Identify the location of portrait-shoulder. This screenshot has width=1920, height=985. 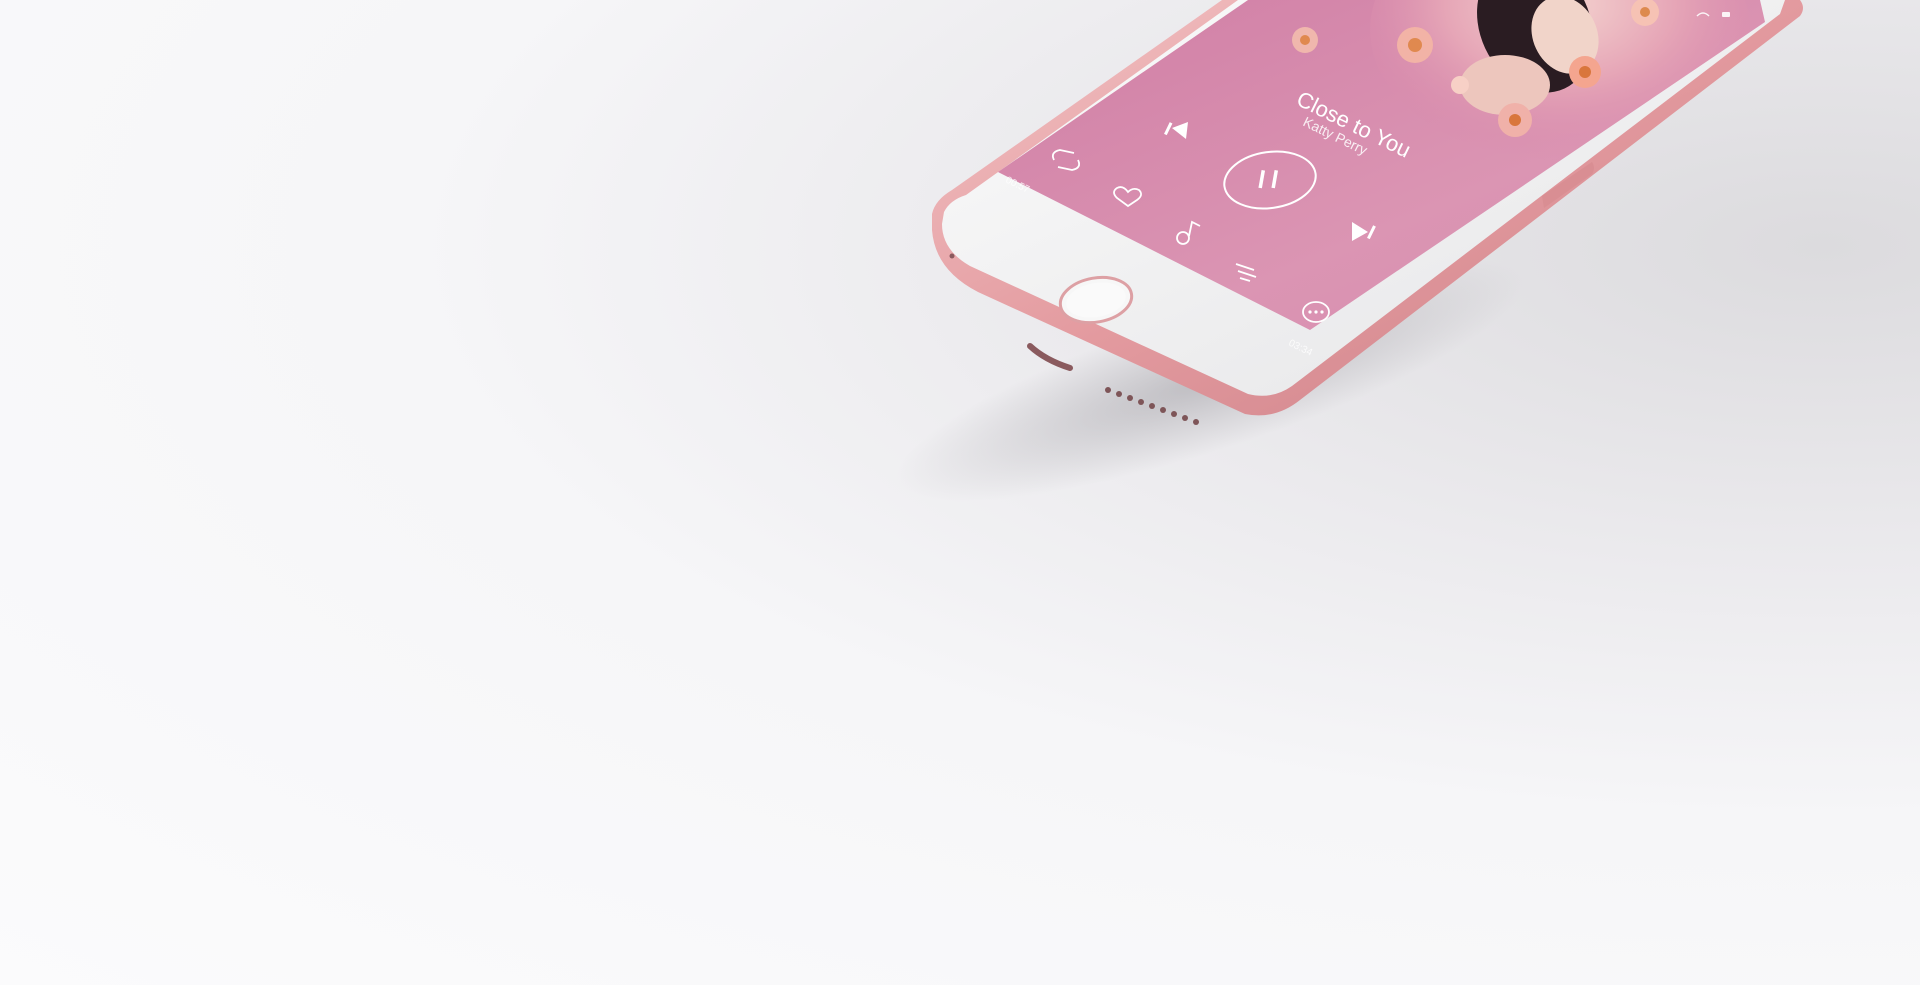
(1505, 85).